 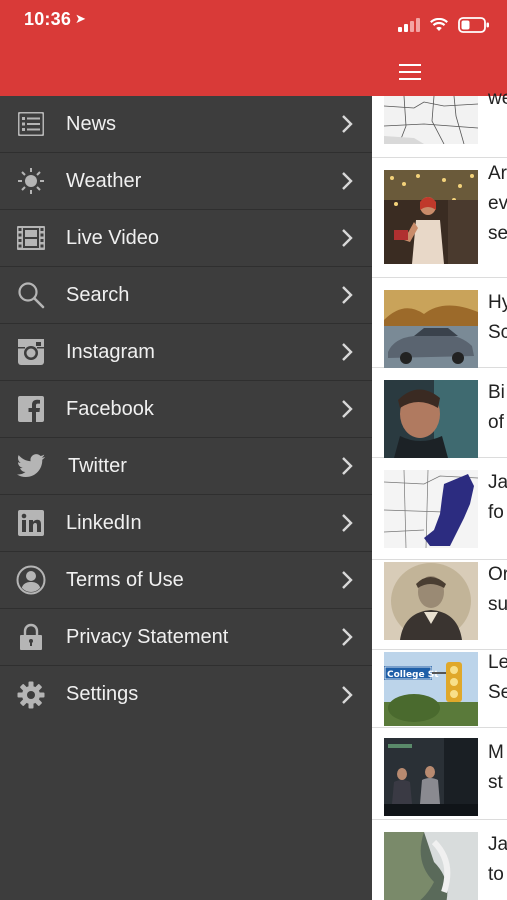 What do you see at coordinates (110, 408) in the screenshot?
I see `menu-item-label: Facebook` at bounding box center [110, 408].